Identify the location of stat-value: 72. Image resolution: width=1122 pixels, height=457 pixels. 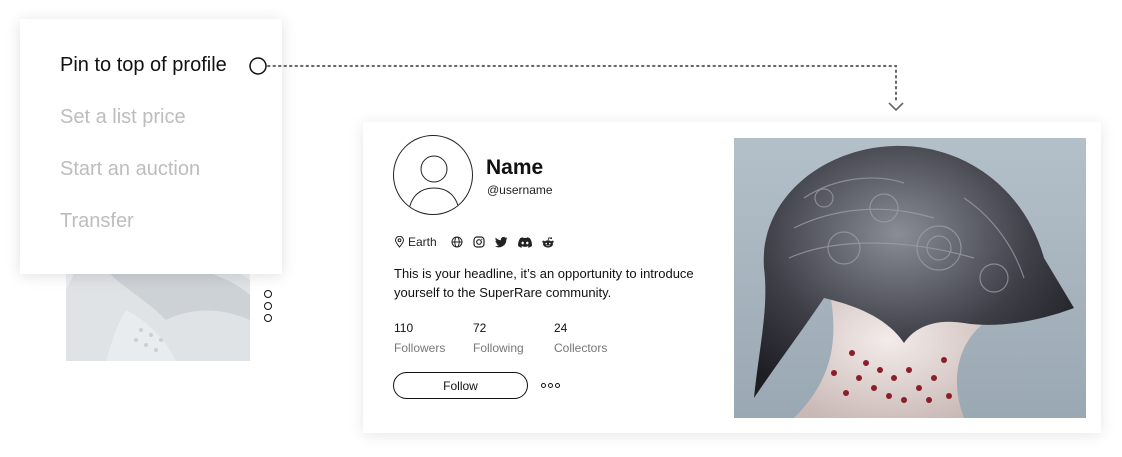
(480, 328).